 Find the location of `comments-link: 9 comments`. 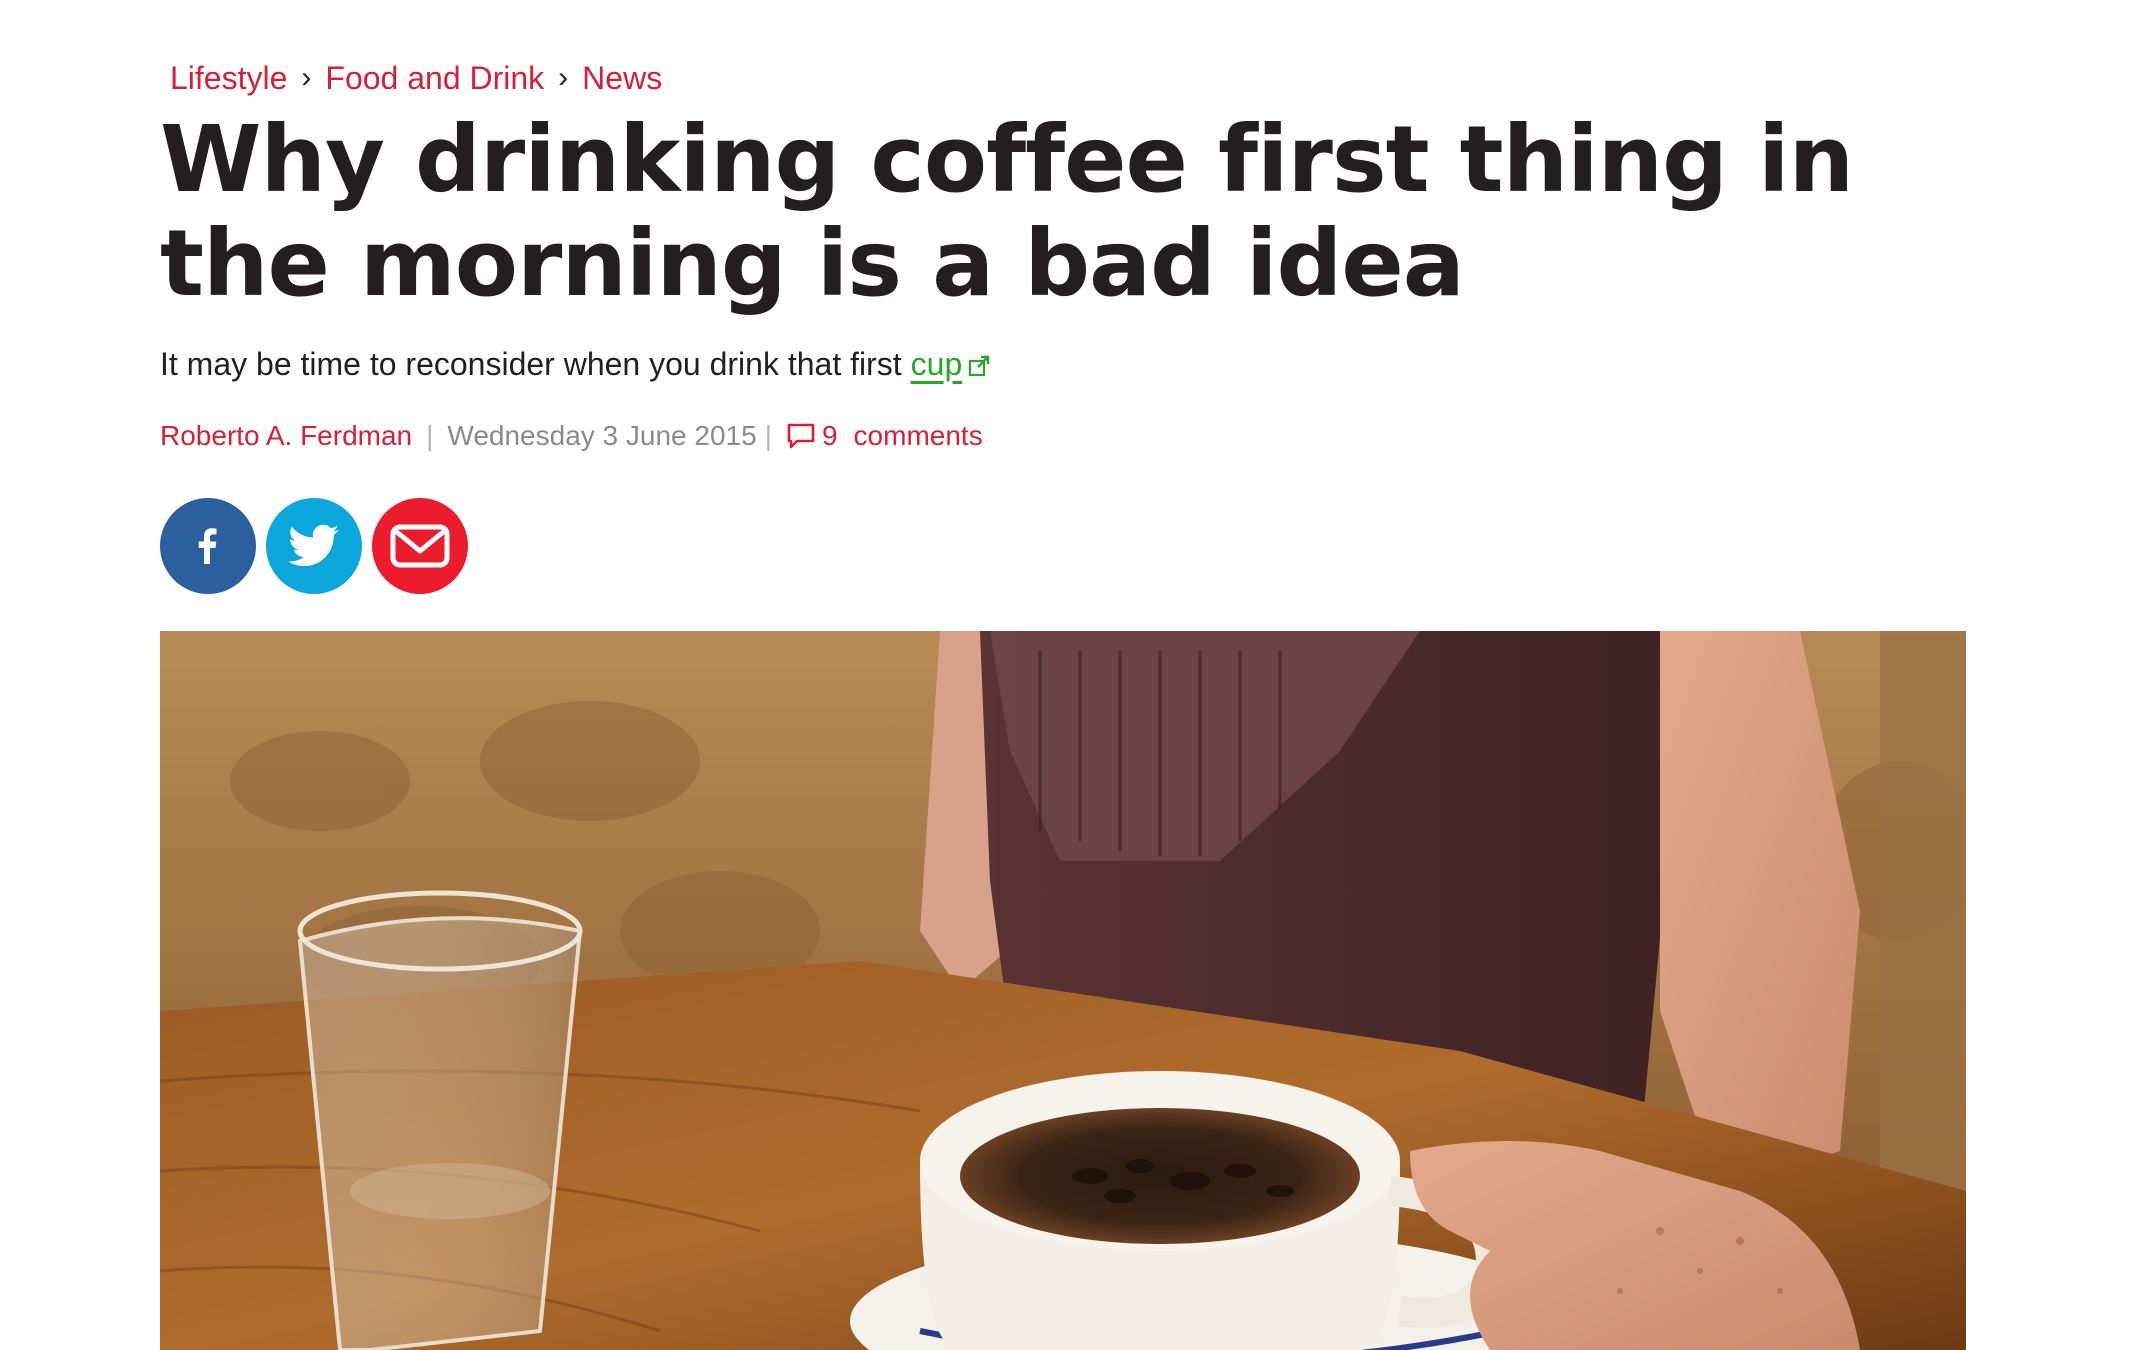

comments-link: 9 comments is located at coordinates (884, 436).